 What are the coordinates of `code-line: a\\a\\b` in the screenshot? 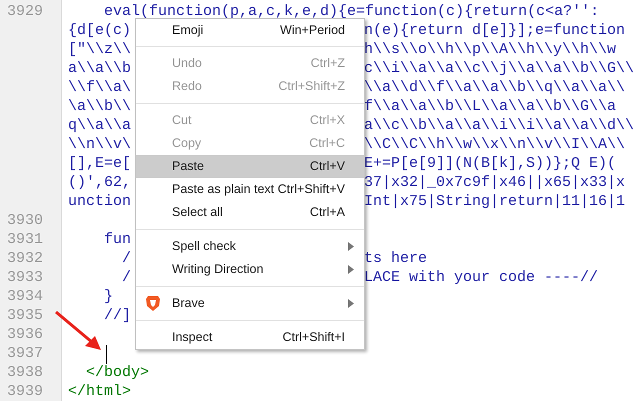 It's located at (100, 69).